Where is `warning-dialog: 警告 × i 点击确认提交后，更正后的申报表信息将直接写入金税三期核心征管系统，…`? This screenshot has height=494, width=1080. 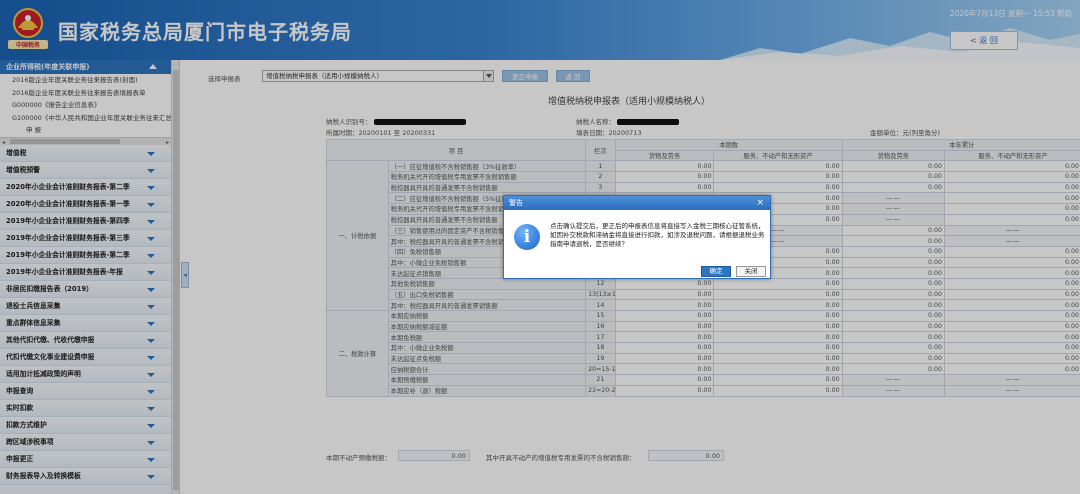
warning-dialog: 警告 × i 点击确认提交后，更正后的申报表信息将直接写入金税三期核心征管系统，… is located at coordinates (637, 237).